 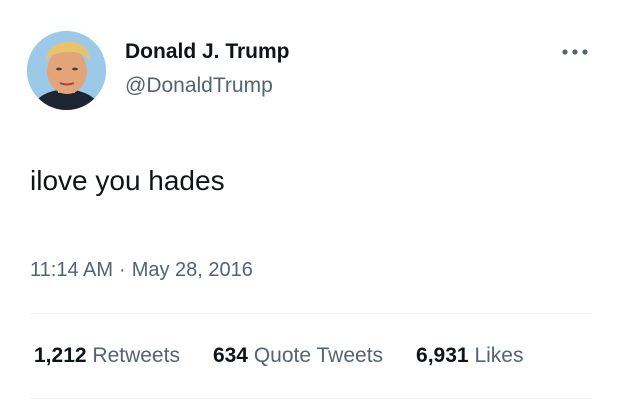 I want to click on more-options-button, so click(x=575, y=52).